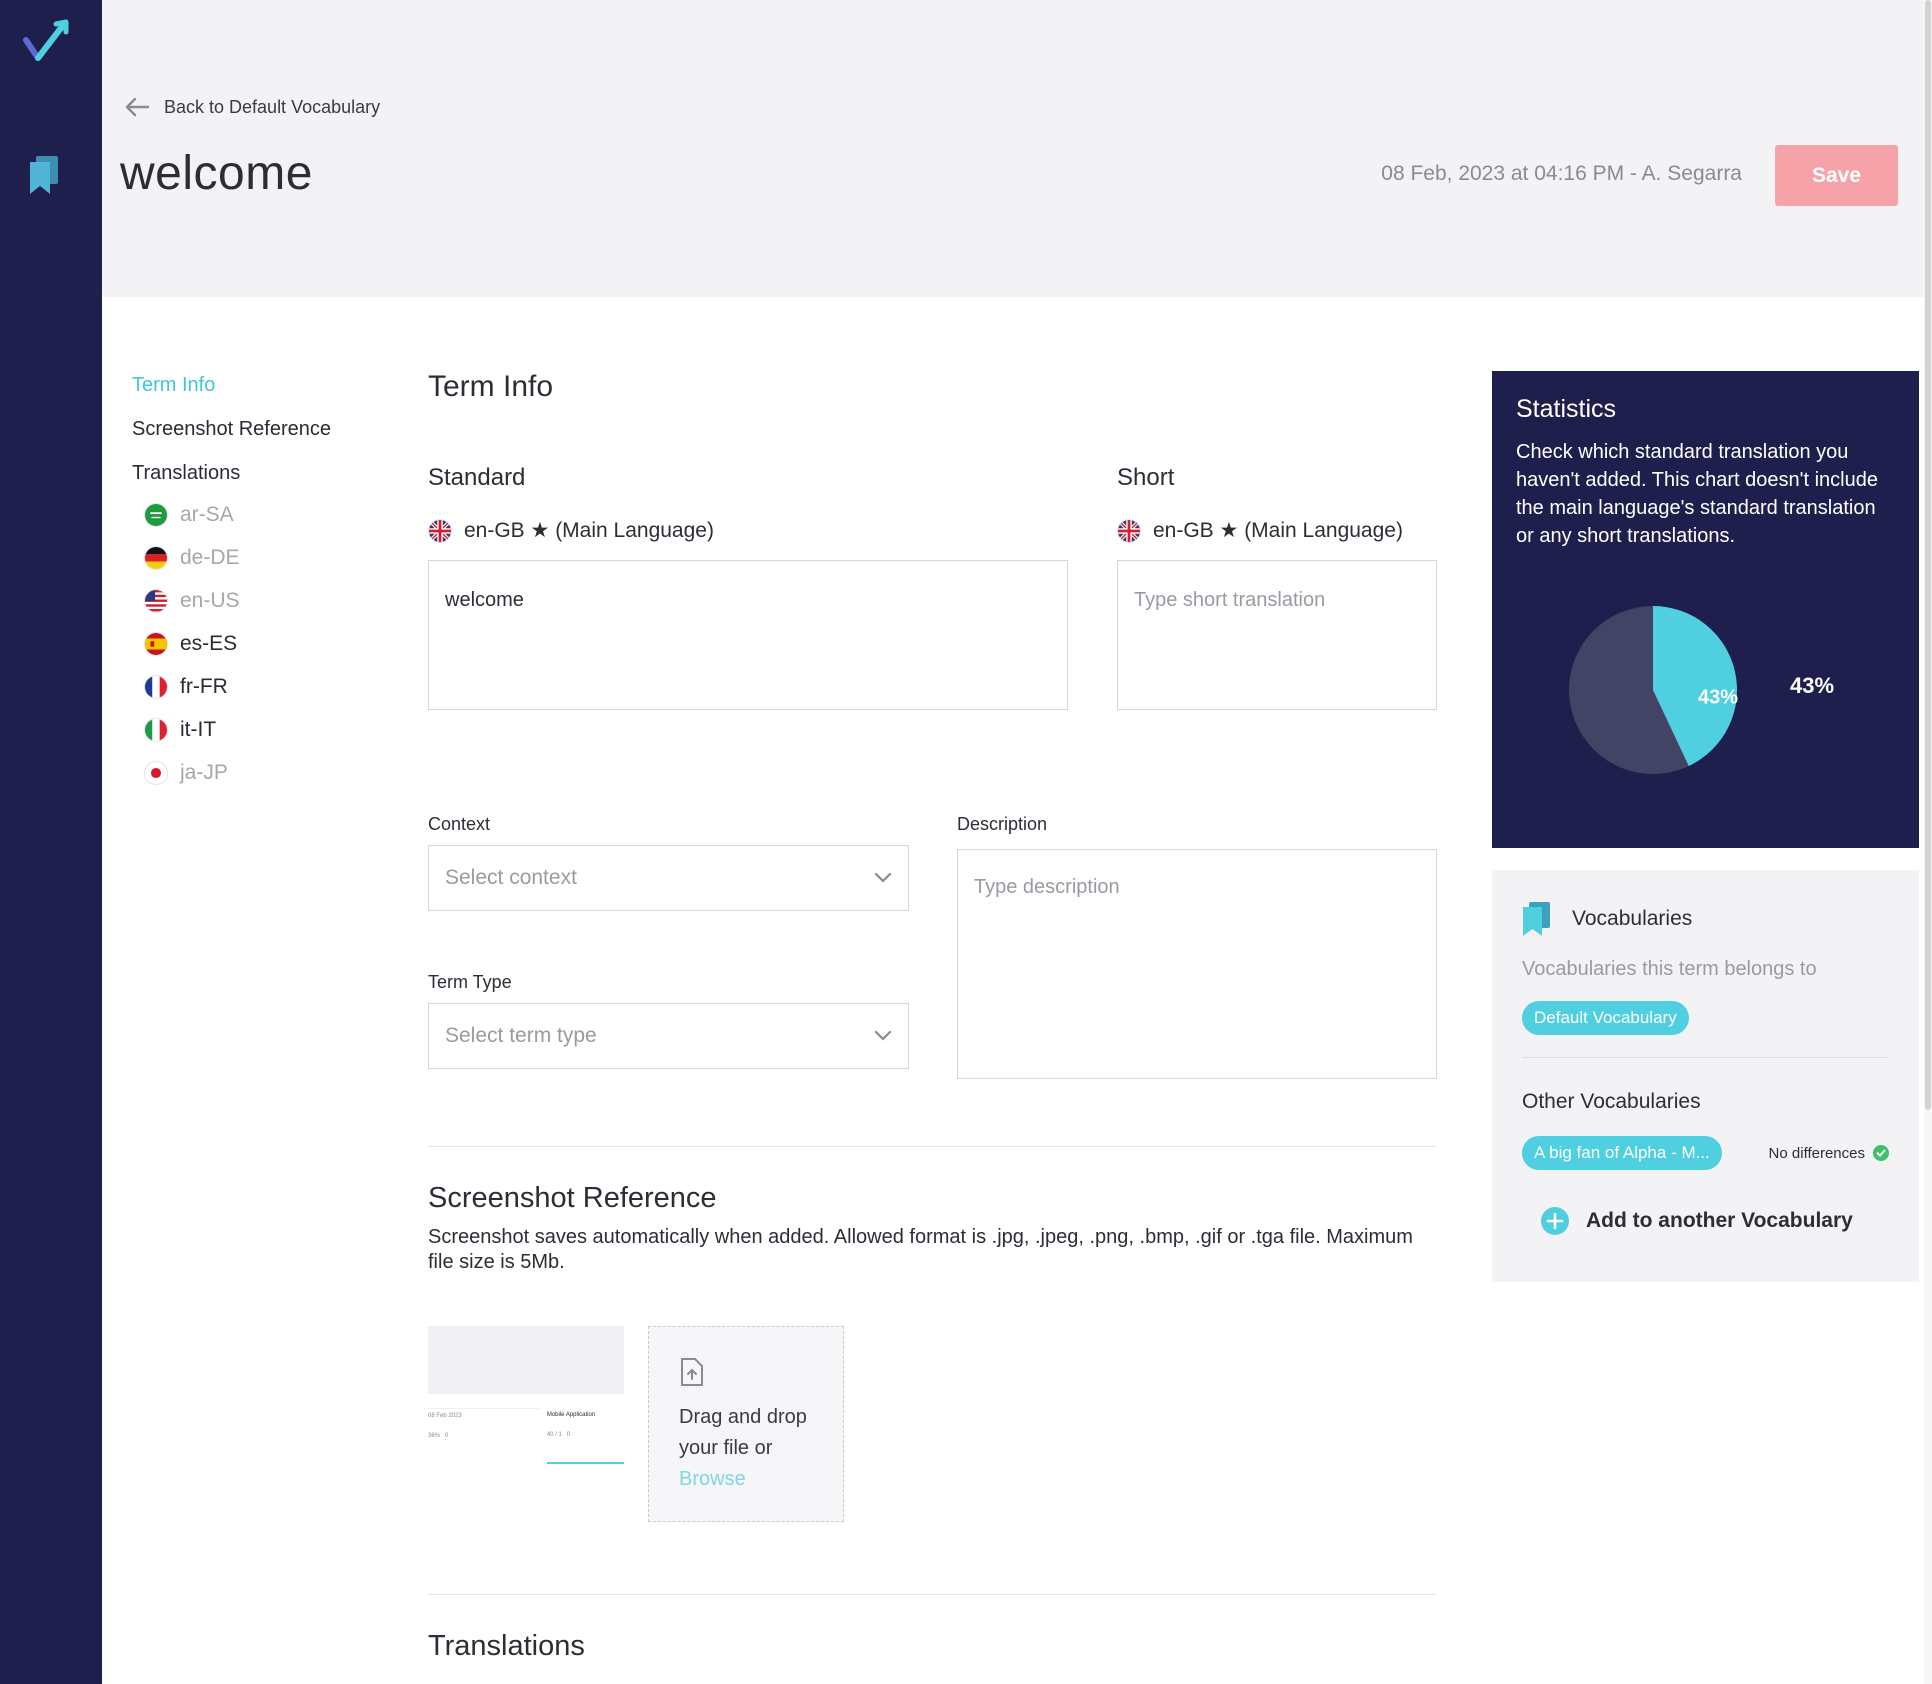 The height and width of the screenshot is (1684, 1932). What do you see at coordinates (207, 514) in the screenshot?
I see `language-label: ar-SA` at bounding box center [207, 514].